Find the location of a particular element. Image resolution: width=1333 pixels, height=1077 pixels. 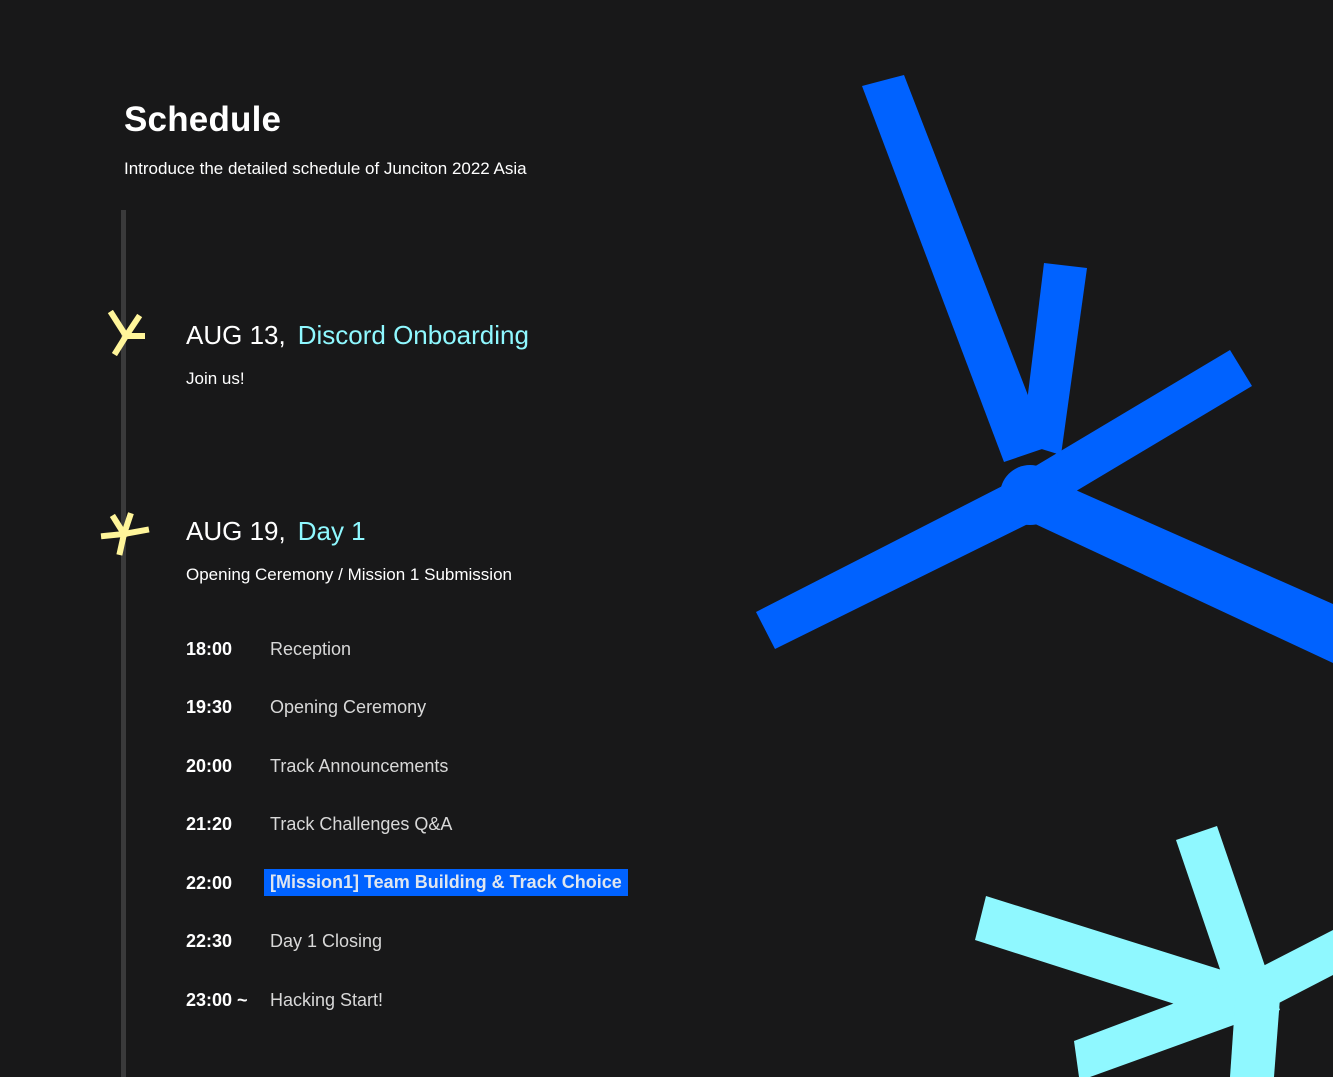

cyan-asterisk-decoration is located at coordinates (1154, 951).